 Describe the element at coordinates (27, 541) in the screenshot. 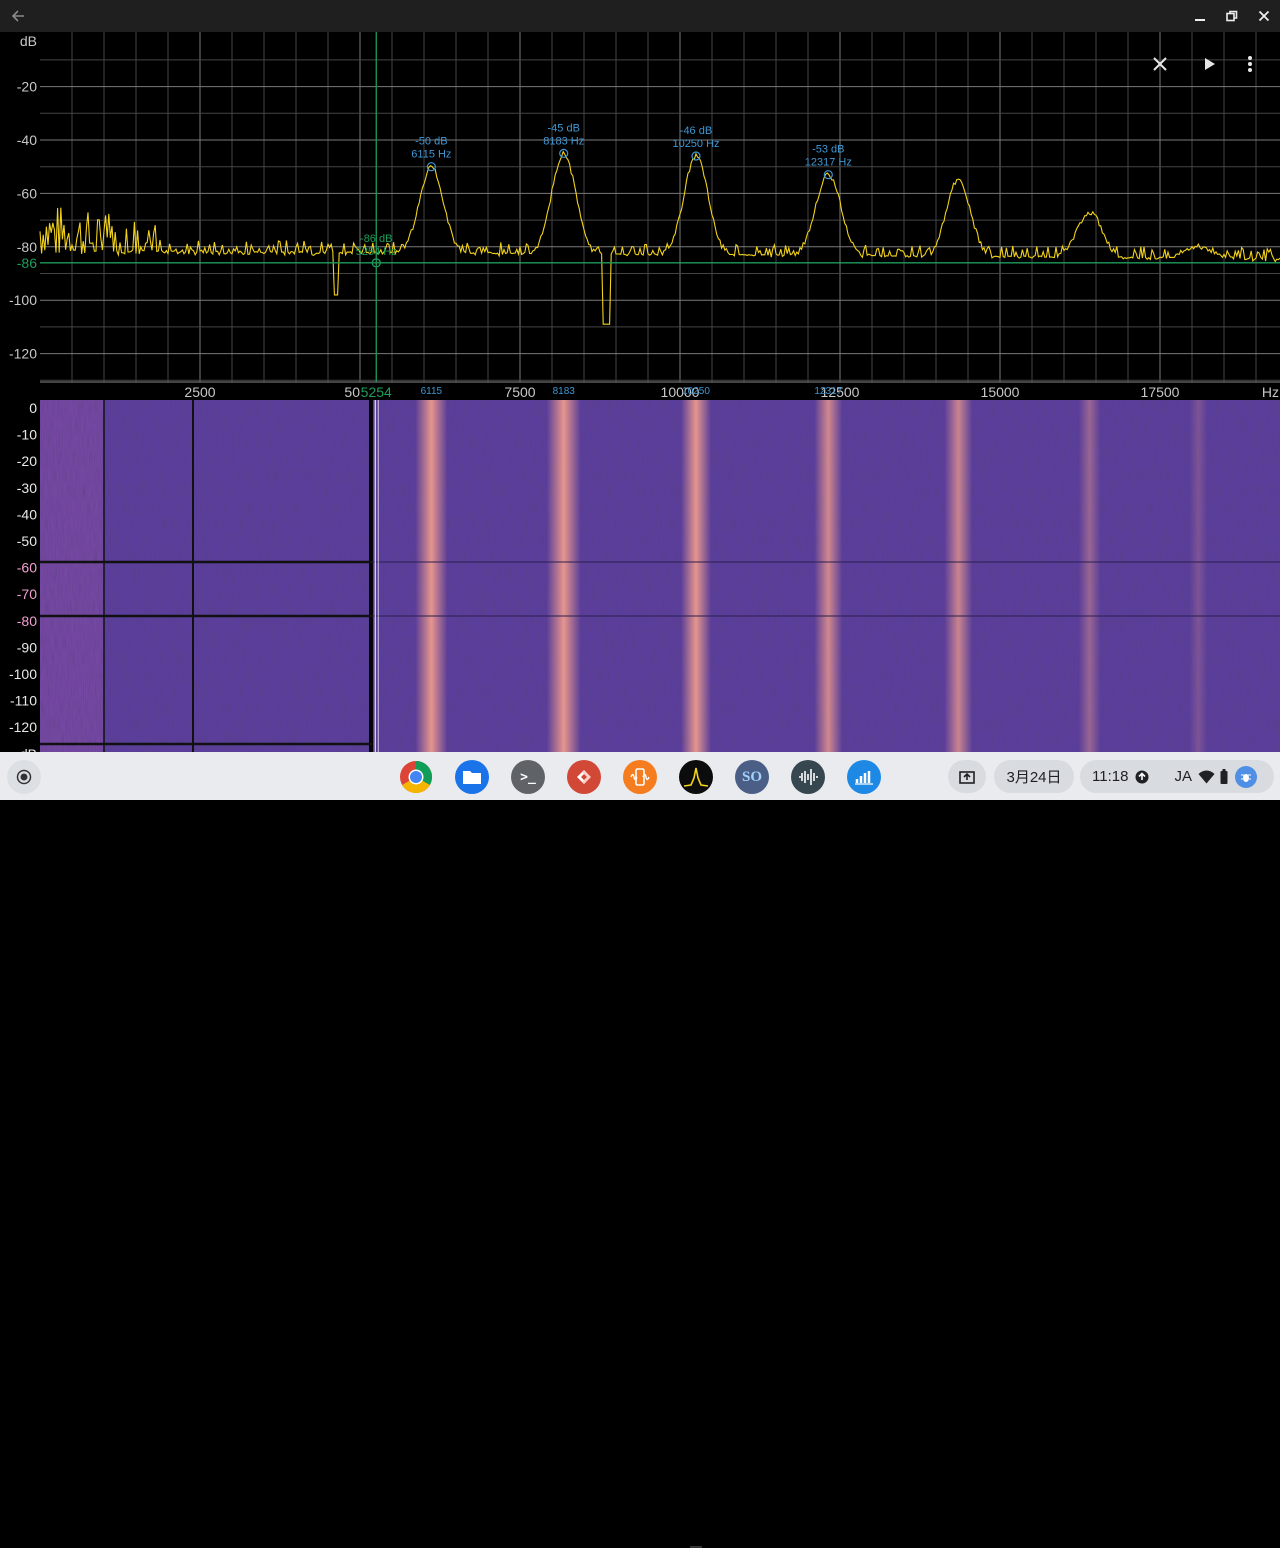

I see `spectrogram-y-tick-label: -50` at that location.